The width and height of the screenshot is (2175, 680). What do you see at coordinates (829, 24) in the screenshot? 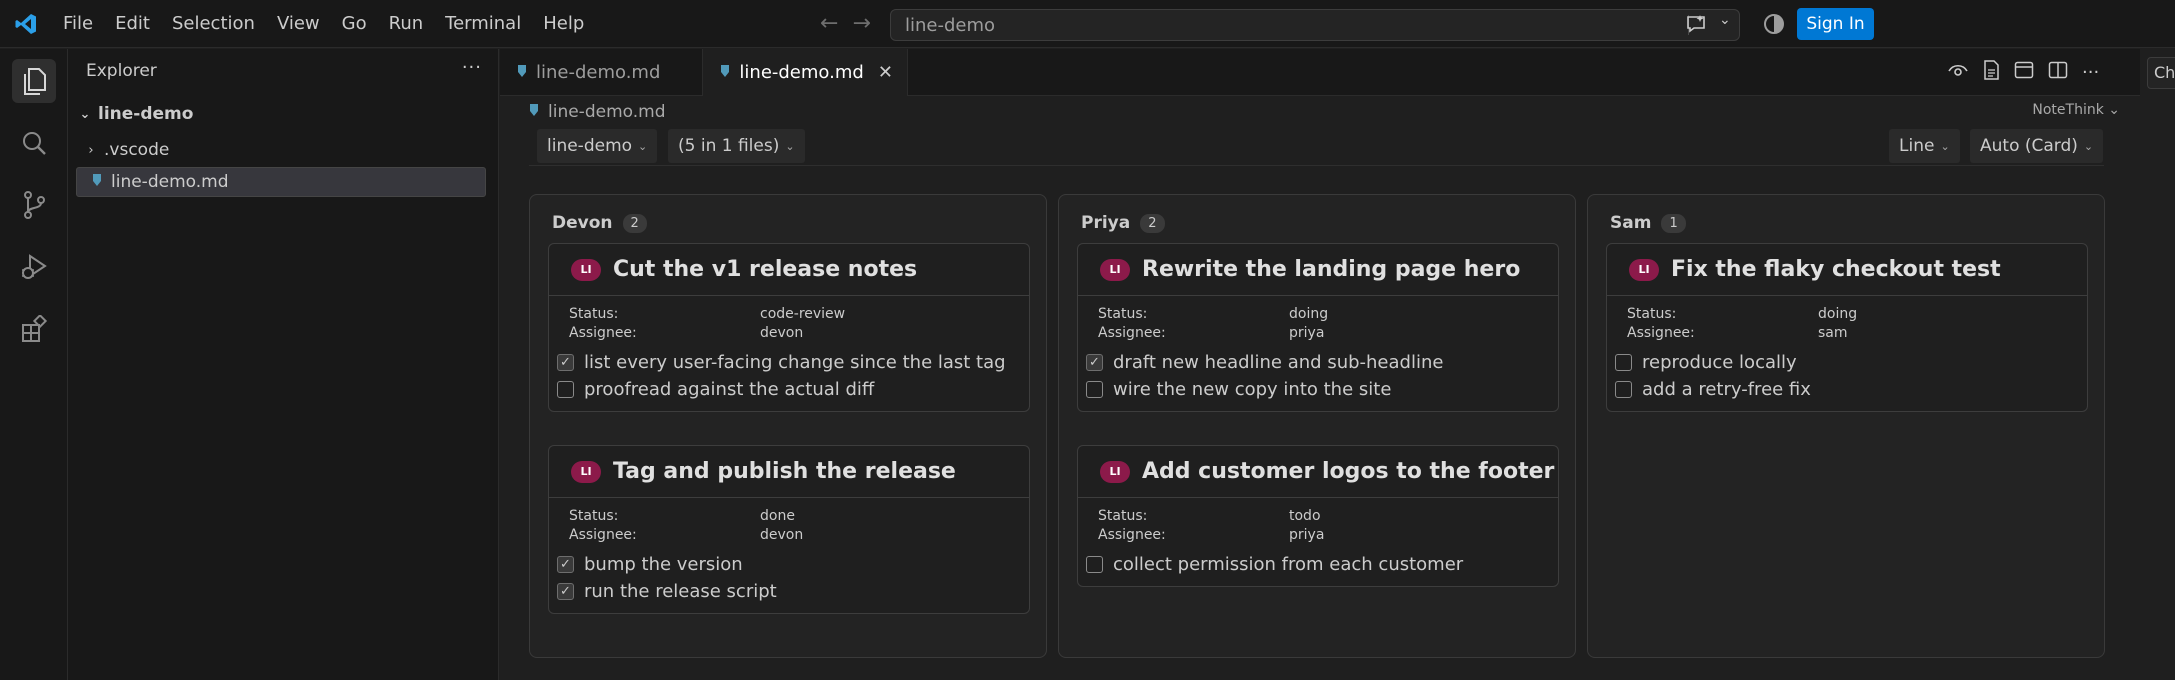
I see `back-arrow-icon: ←` at bounding box center [829, 24].